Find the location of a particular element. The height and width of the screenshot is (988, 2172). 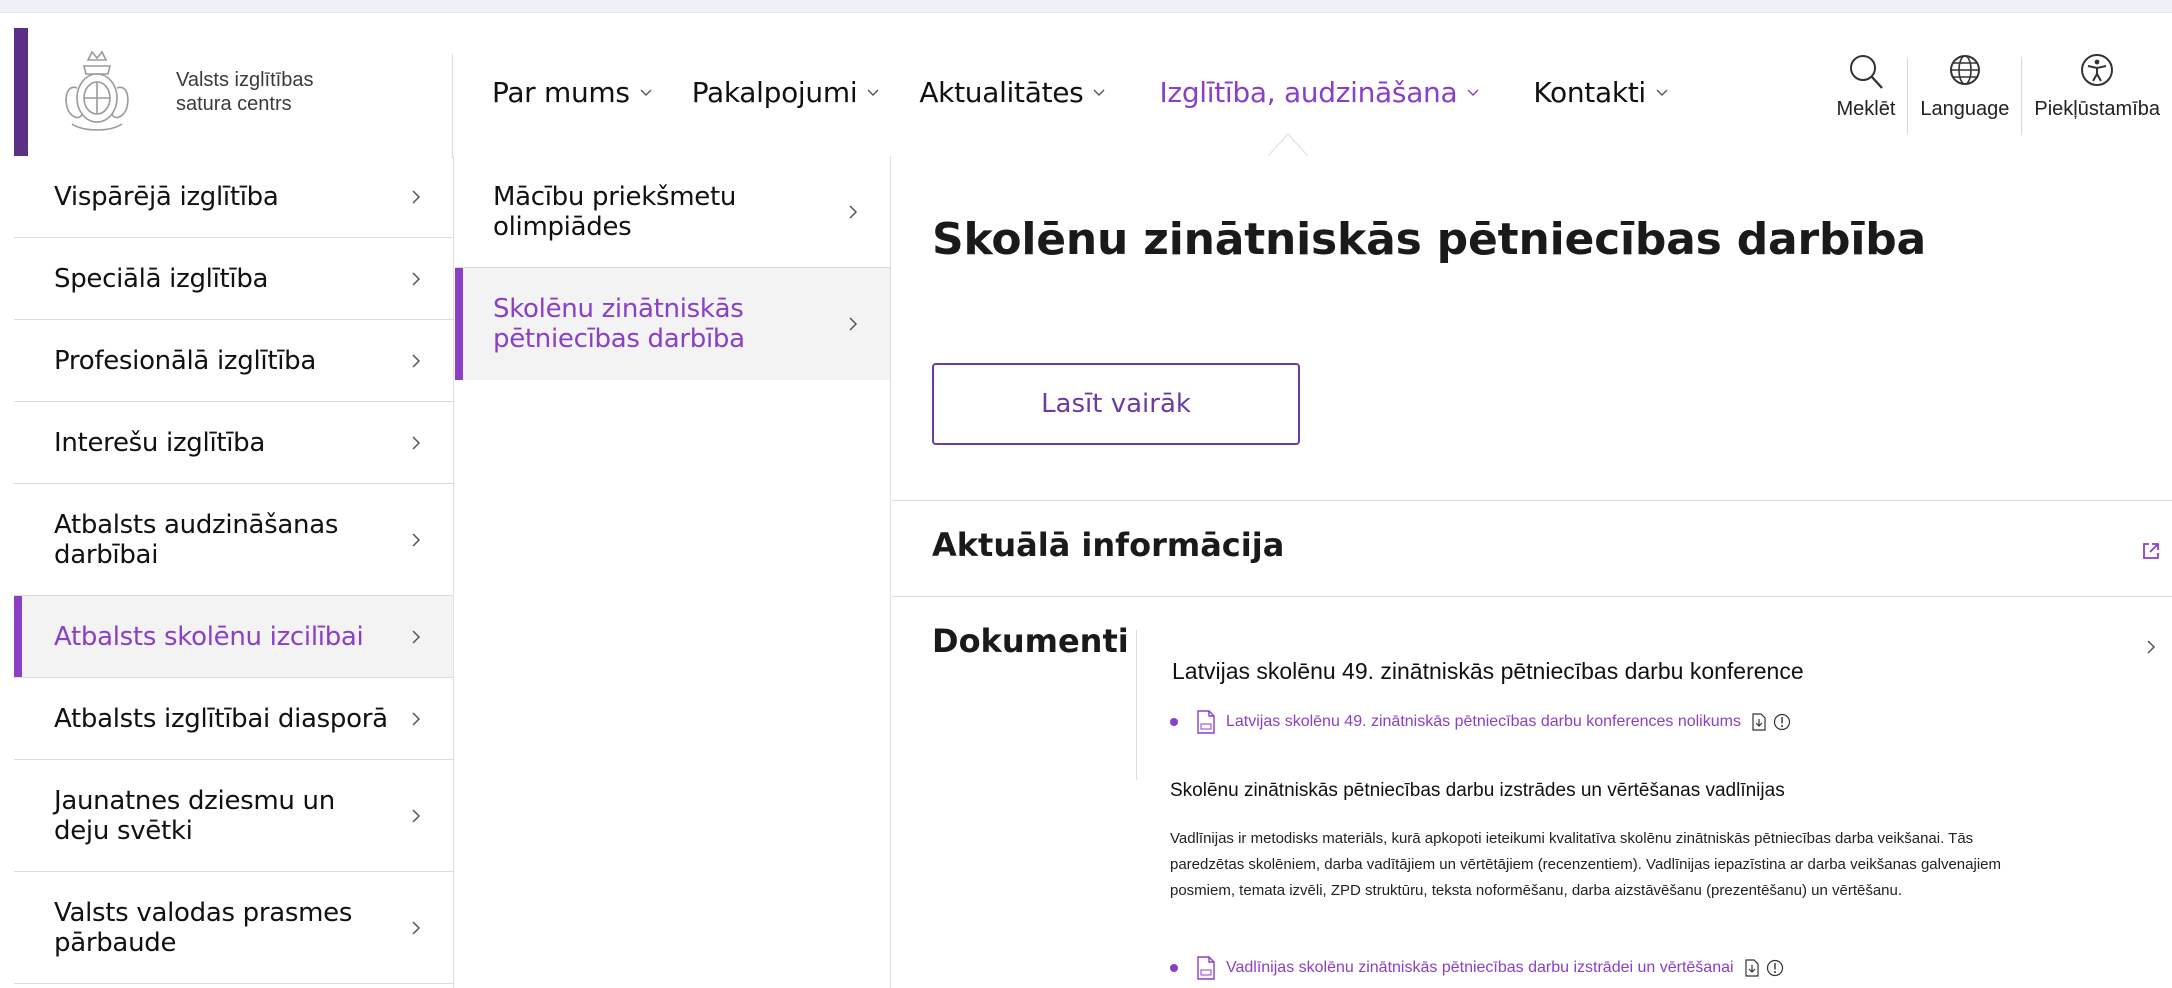

sub-menu-item: Mācību priekšmetu olimpiādes is located at coordinates (672, 212).